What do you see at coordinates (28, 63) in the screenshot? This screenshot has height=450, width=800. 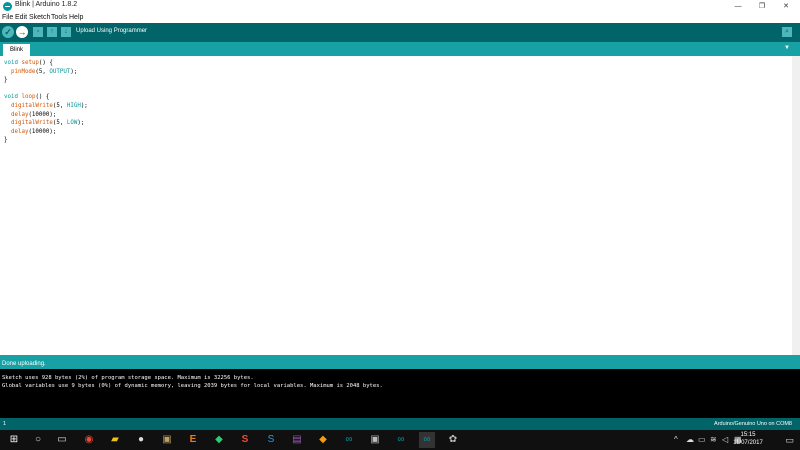 I see `code-line: void setup() {` at bounding box center [28, 63].